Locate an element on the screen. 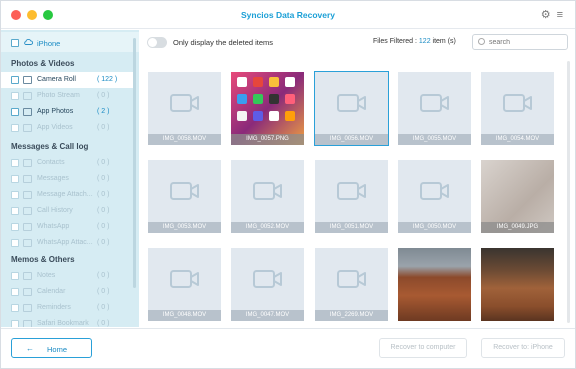  media-filename: IMG_0058.MOV is located at coordinates (184, 139).